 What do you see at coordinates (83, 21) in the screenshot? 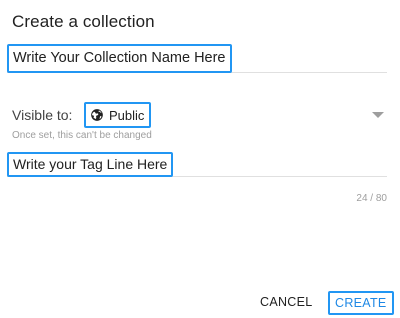
I see `dialog-title: Create a collection` at bounding box center [83, 21].